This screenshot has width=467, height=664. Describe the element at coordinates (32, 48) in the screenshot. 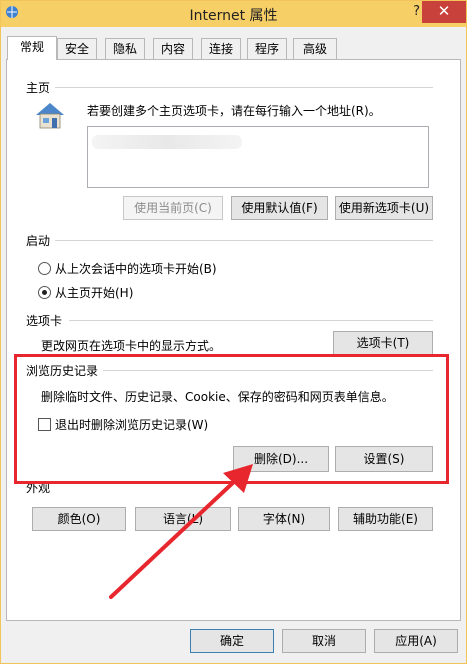

I see `tab-general: 常规` at that location.